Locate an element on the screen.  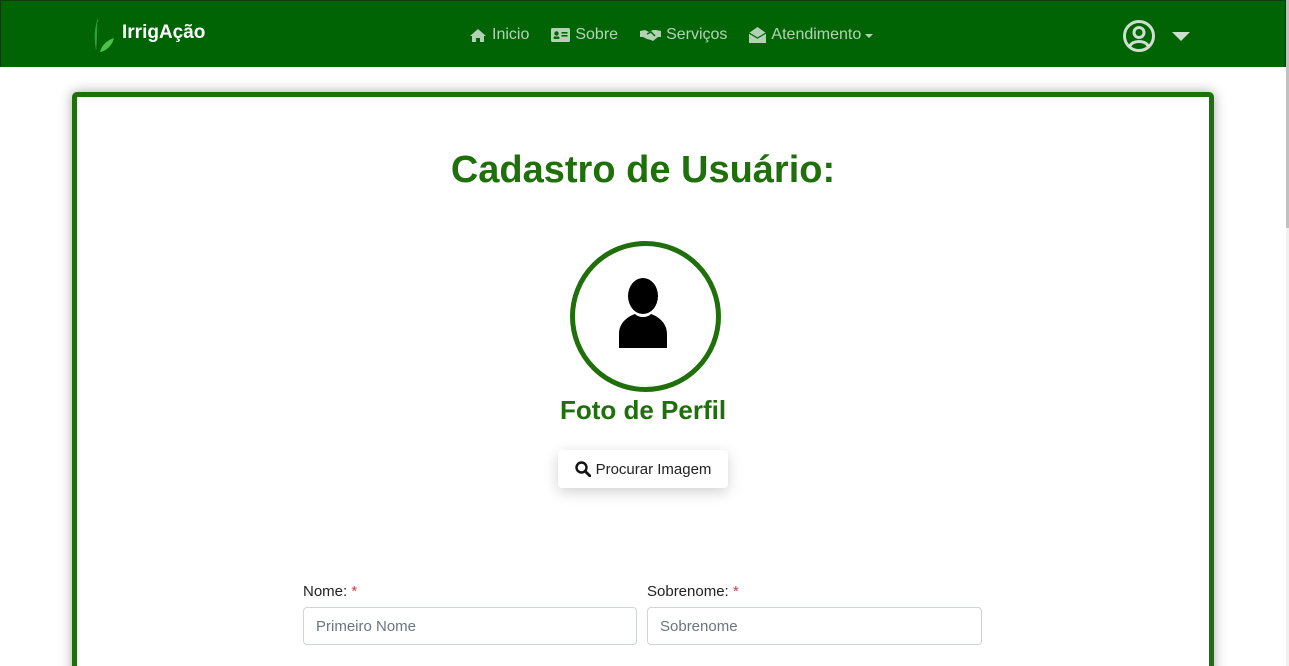
brand: IrrigAção is located at coordinates (148, 35).